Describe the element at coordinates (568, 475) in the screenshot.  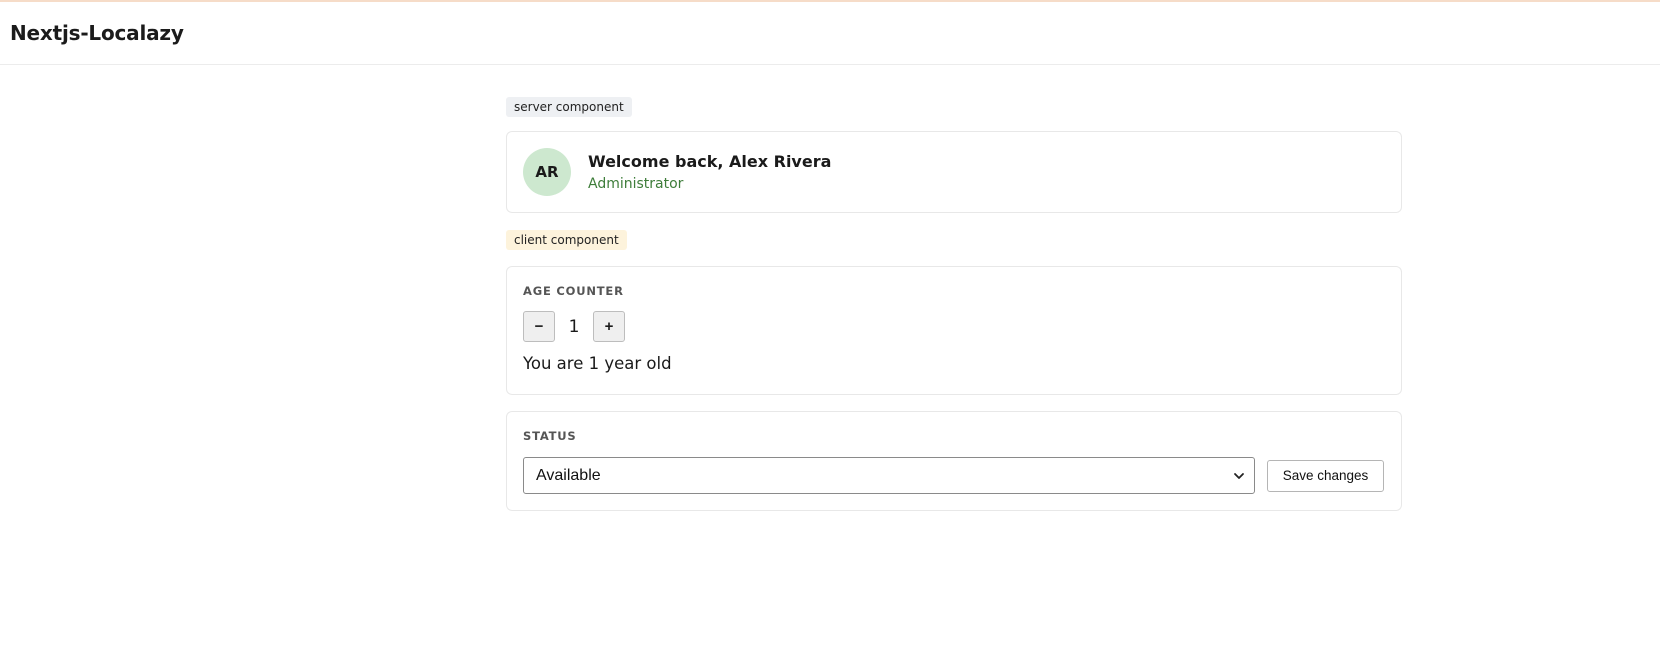
I see `status-selected-value: Available` at that location.